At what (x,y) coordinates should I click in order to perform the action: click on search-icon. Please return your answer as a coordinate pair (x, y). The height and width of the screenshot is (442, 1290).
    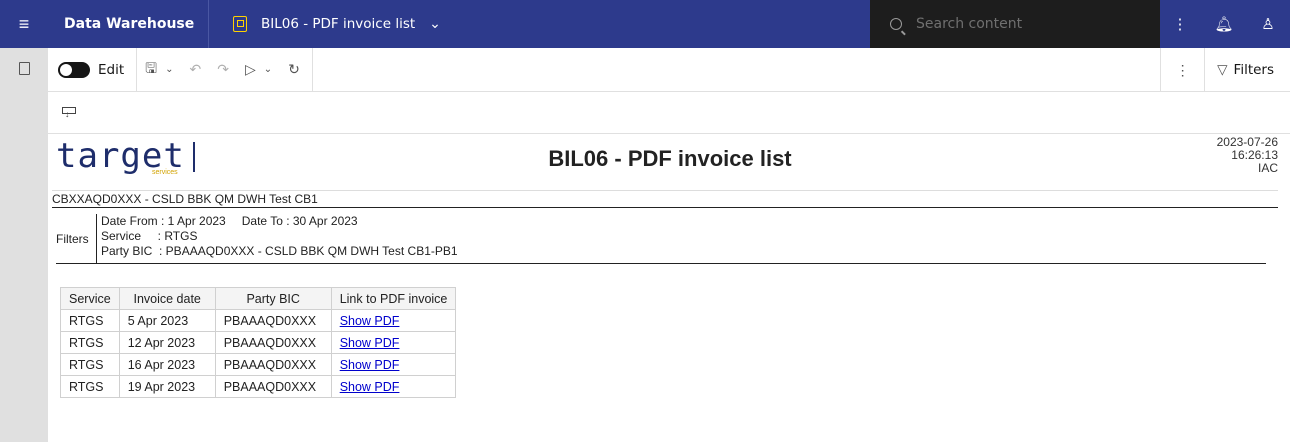
    Looking at the image, I should click on (896, 24).